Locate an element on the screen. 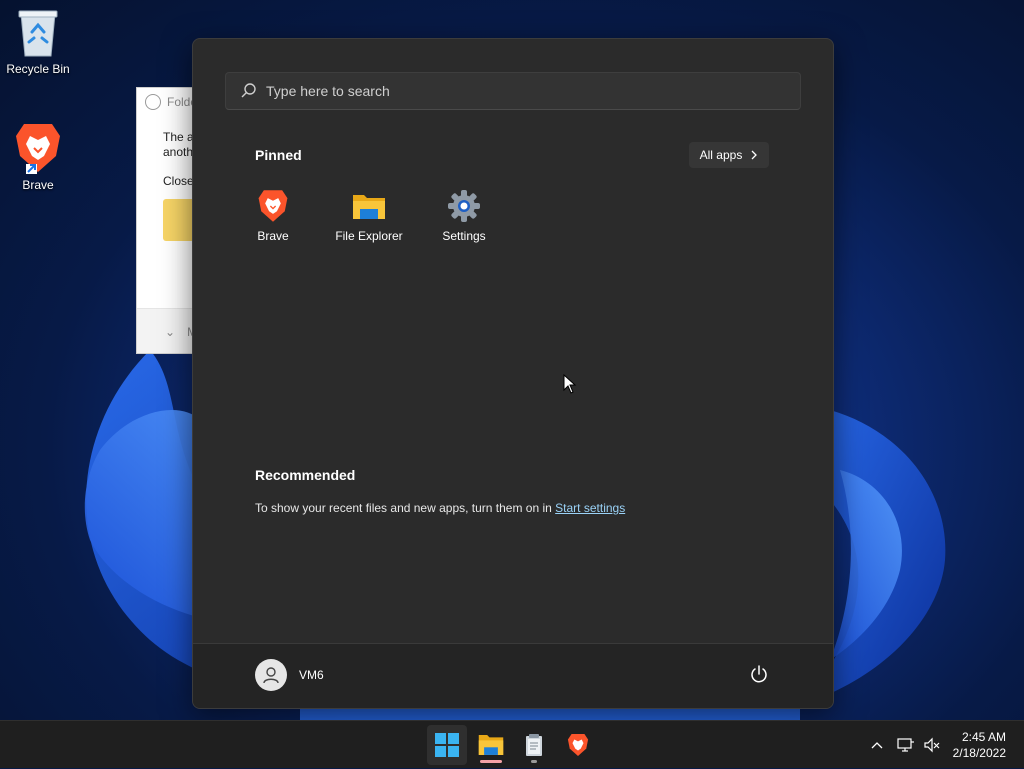 The image size is (1024, 769). search-icon is located at coordinates (248, 90).